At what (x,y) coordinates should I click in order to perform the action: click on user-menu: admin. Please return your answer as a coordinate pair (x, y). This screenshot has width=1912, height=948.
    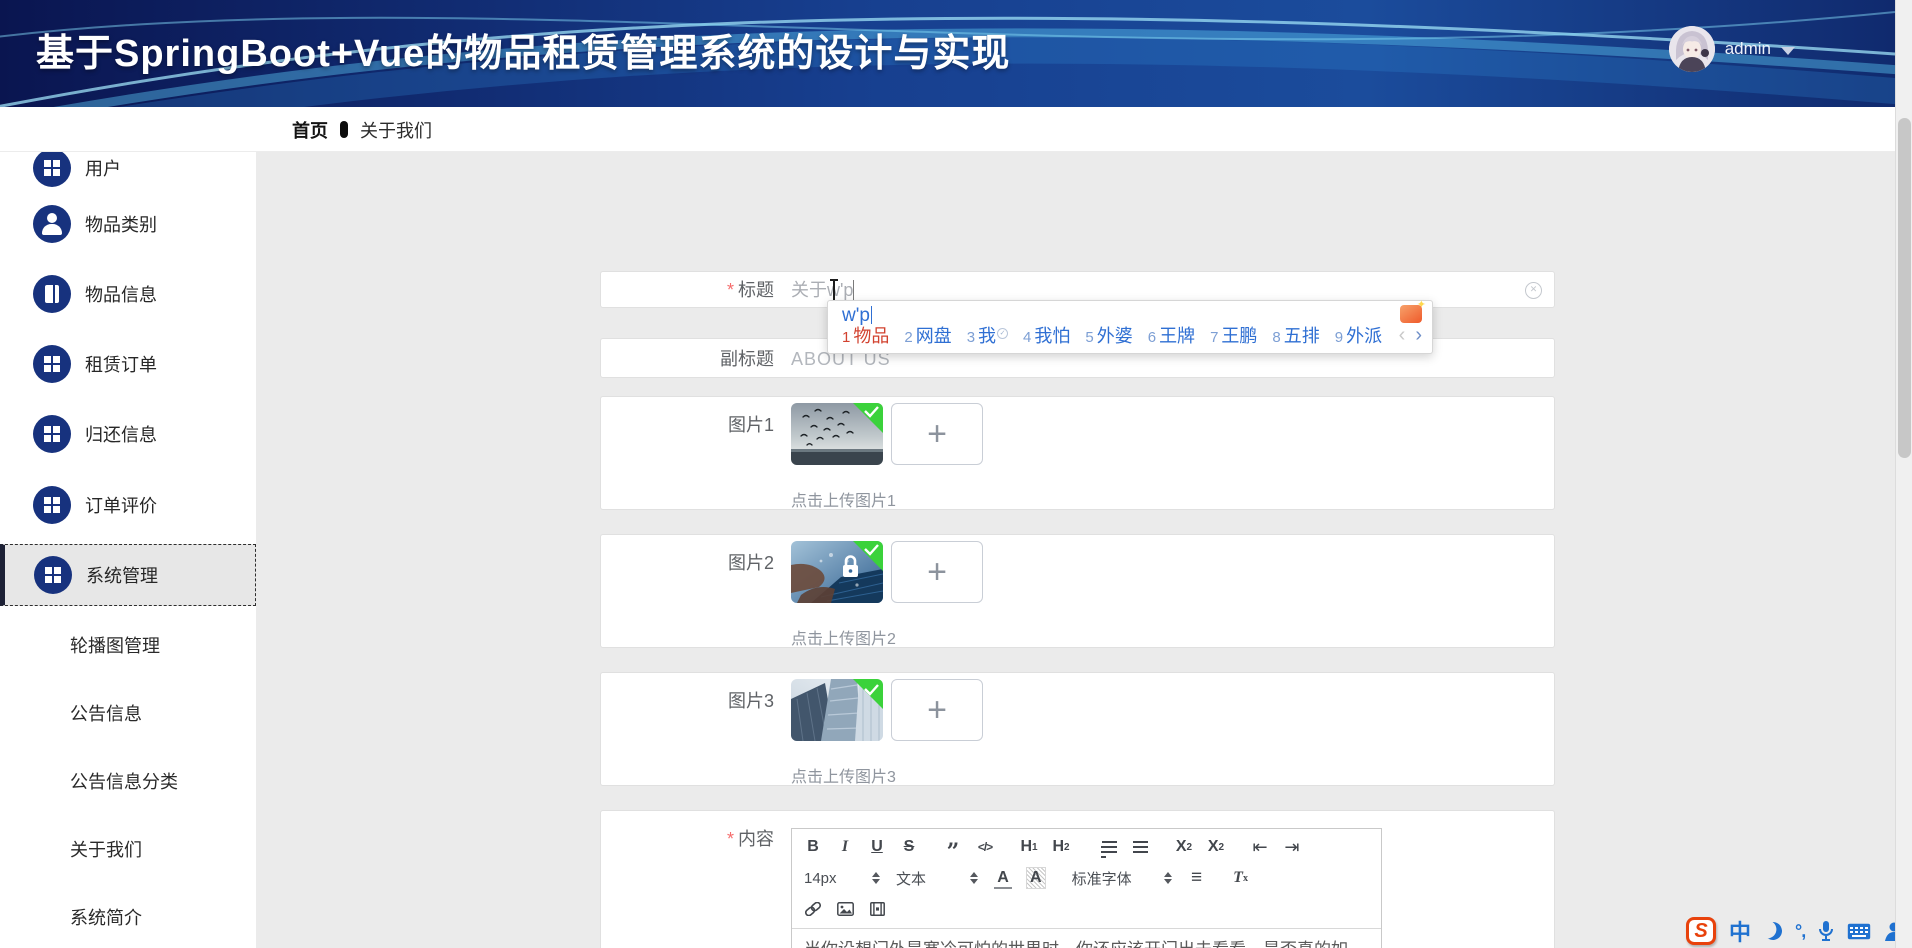
    Looking at the image, I should click on (1731, 49).